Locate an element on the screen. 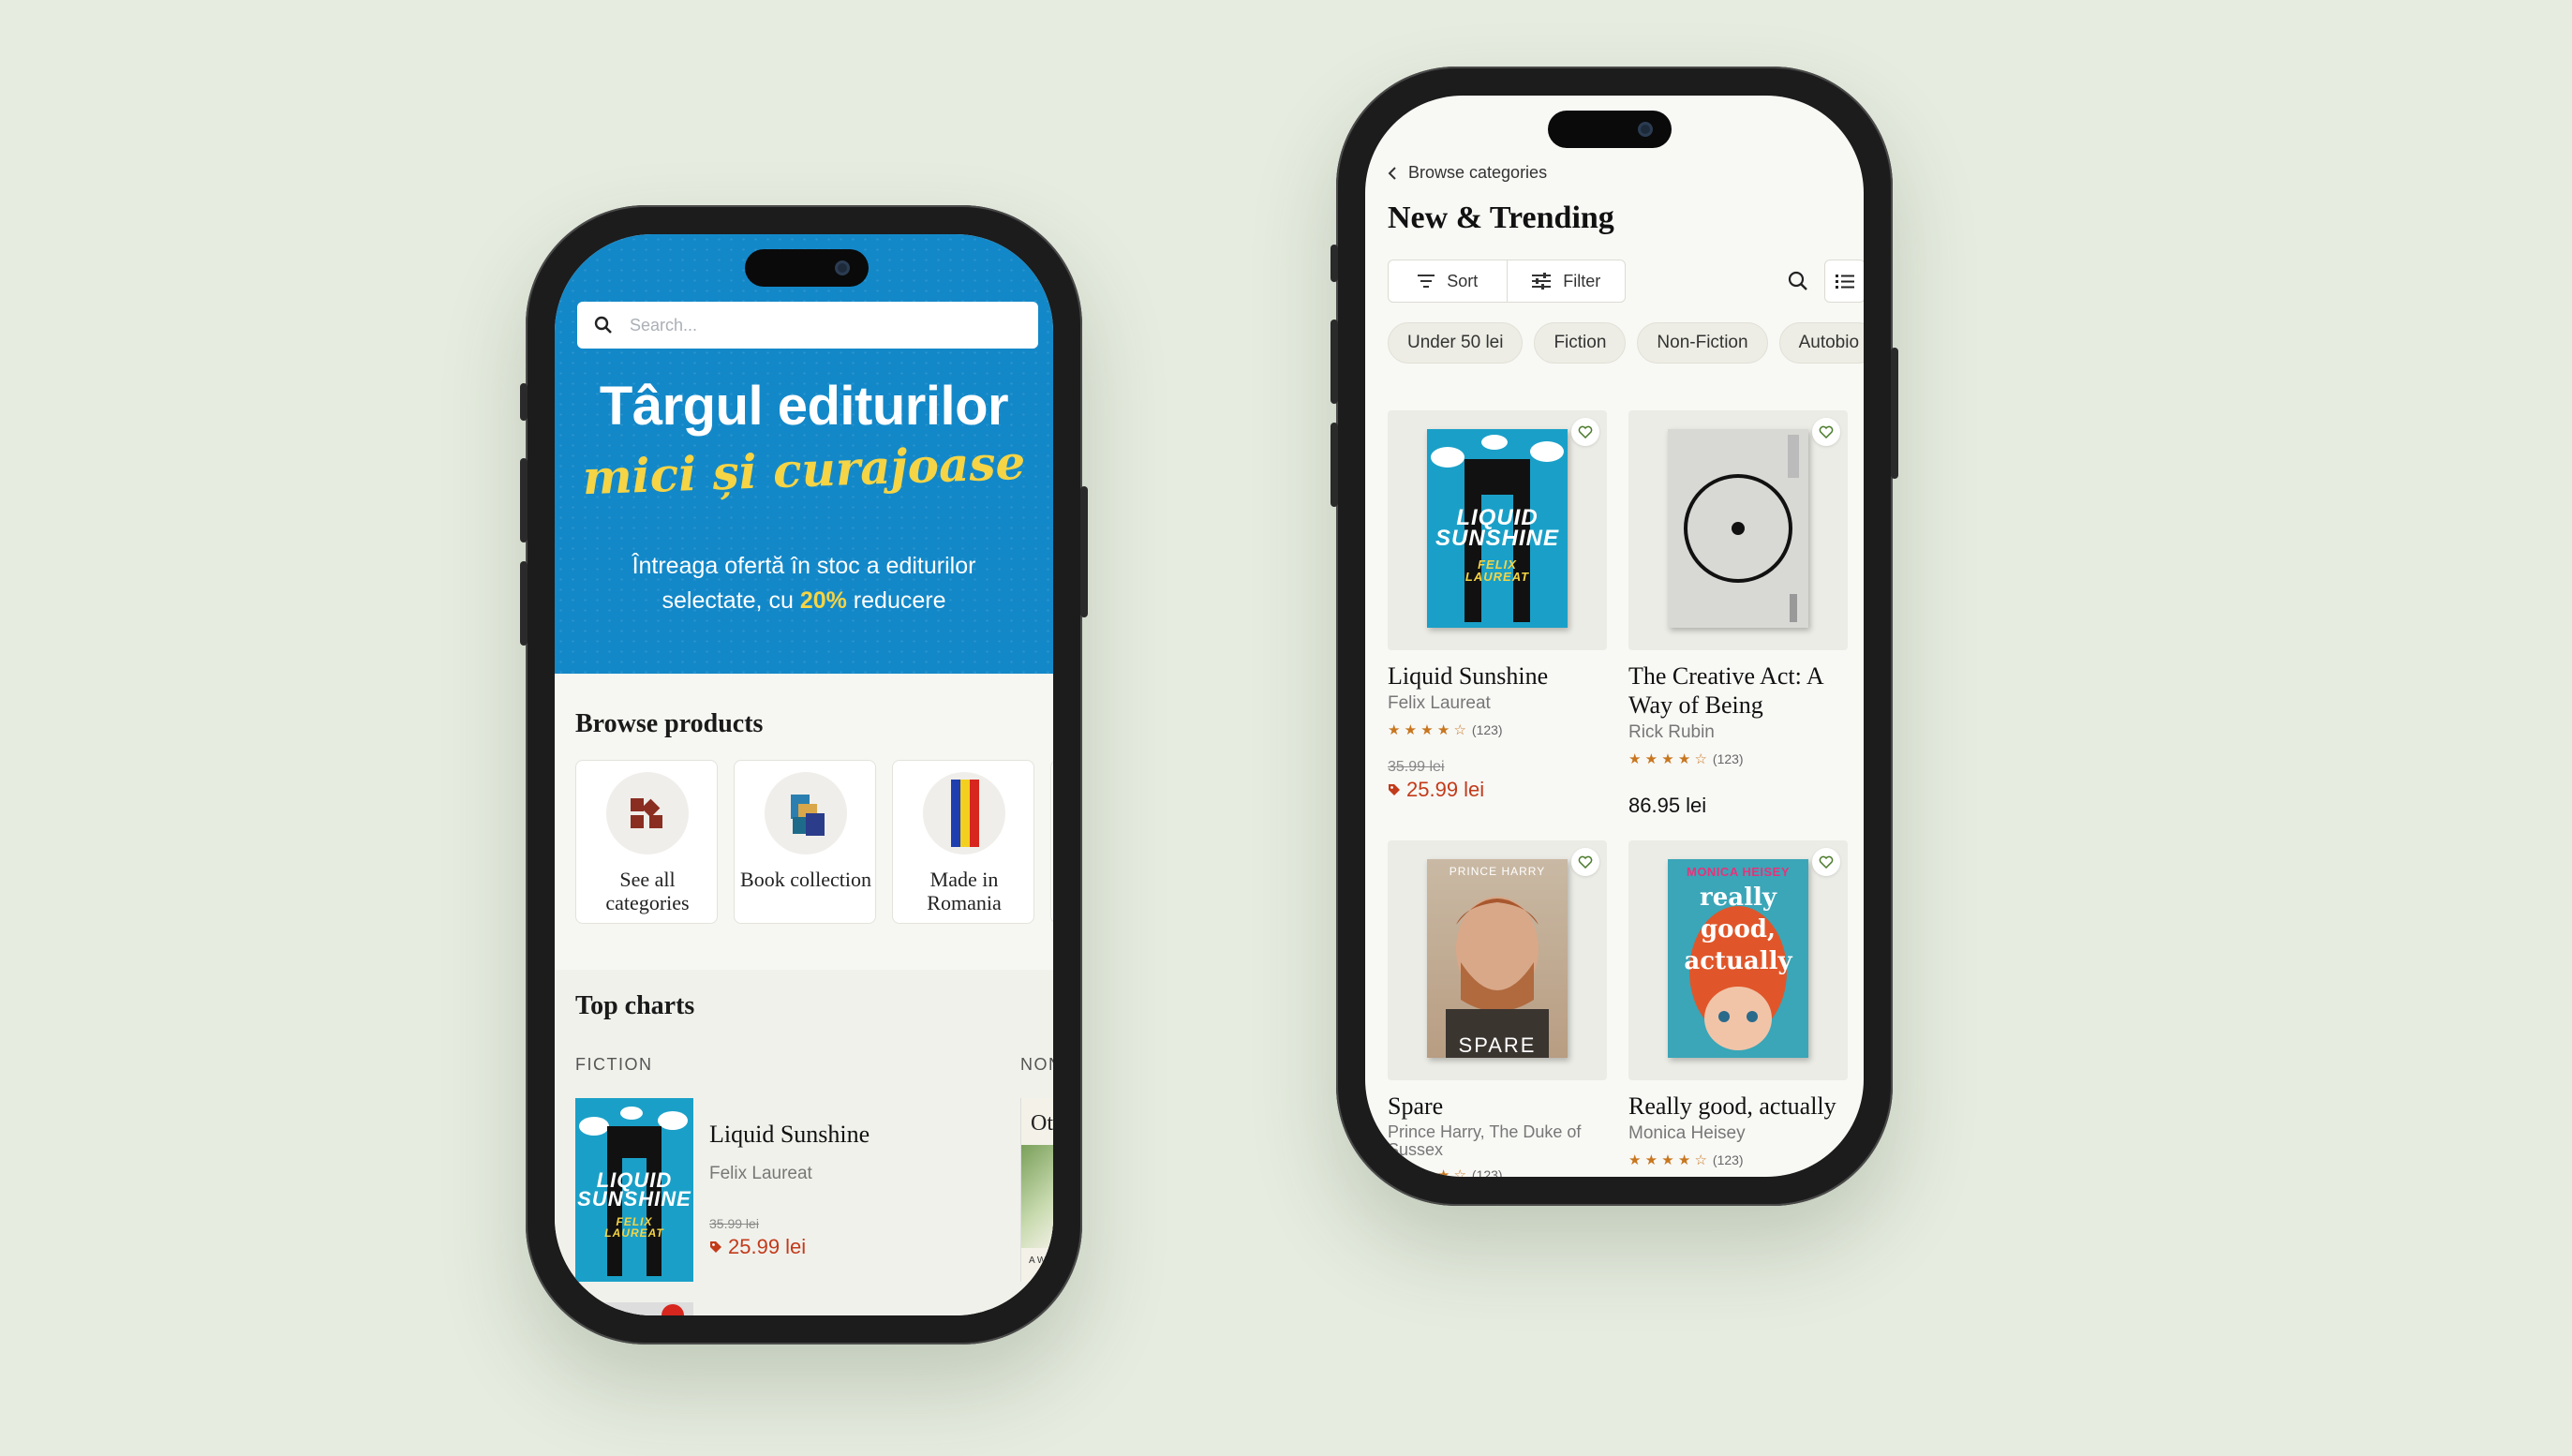 This screenshot has width=2572, height=1456. list-icon is located at coordinates (1845, 282).